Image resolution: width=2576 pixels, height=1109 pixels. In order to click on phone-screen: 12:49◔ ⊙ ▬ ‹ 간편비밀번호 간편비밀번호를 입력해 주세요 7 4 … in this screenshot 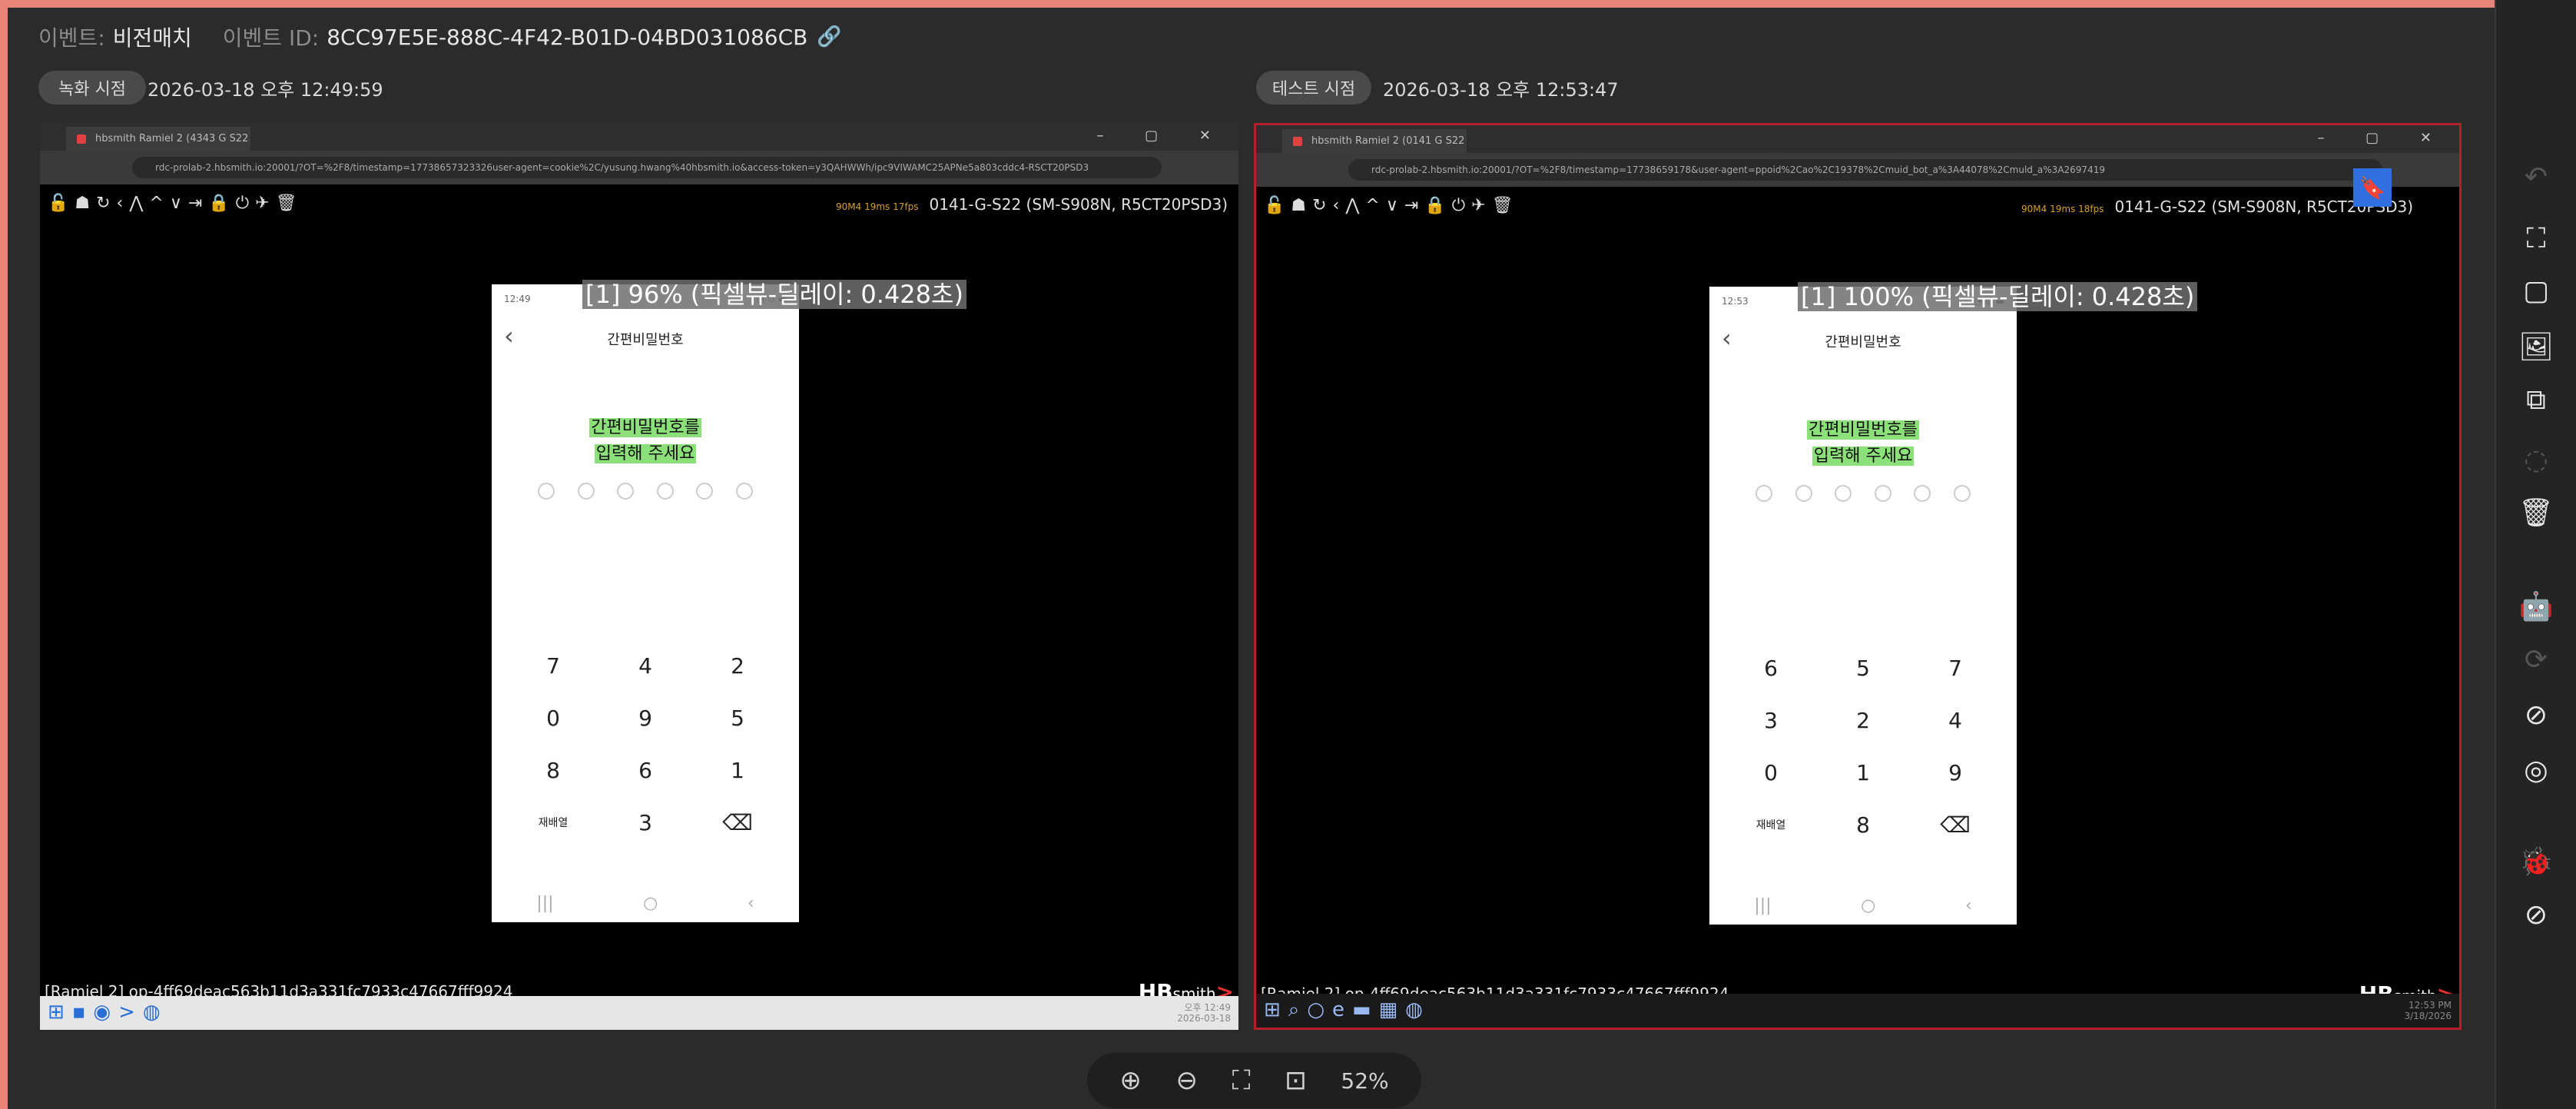, I will do `click(645, 603)`.